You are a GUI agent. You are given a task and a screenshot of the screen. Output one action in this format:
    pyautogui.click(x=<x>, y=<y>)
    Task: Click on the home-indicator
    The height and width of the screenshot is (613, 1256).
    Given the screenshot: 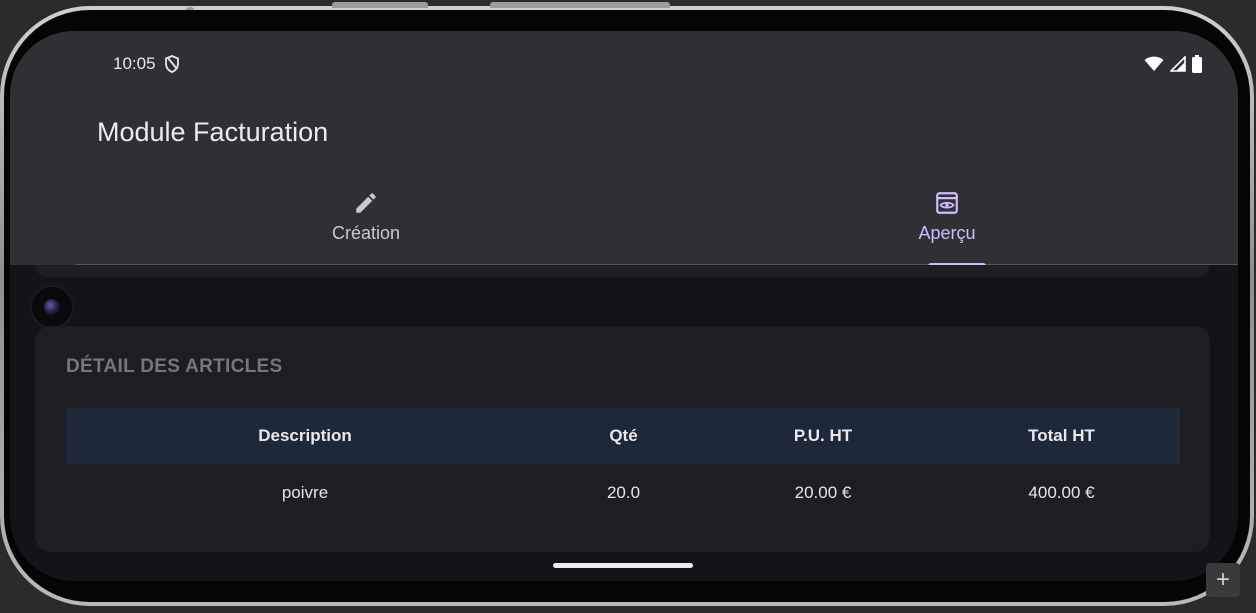 What is the action you would take?
    pyautogui.click(x=623, y=565)
    